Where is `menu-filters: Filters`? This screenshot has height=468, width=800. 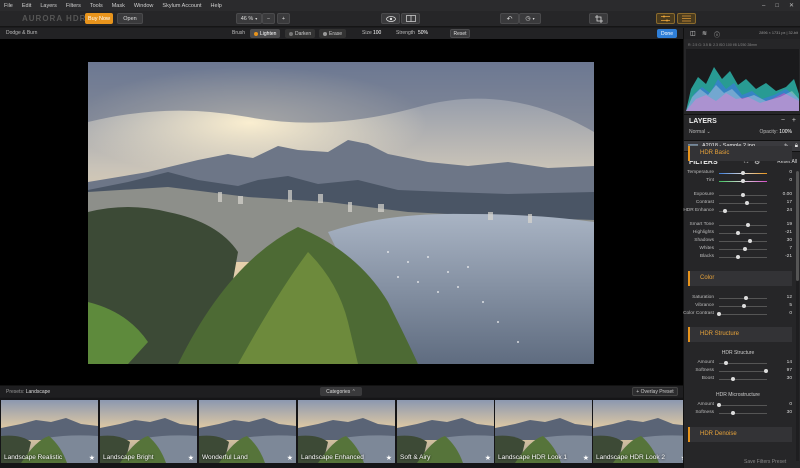 menu-filters: Filters is located at coordinates (73, 6).